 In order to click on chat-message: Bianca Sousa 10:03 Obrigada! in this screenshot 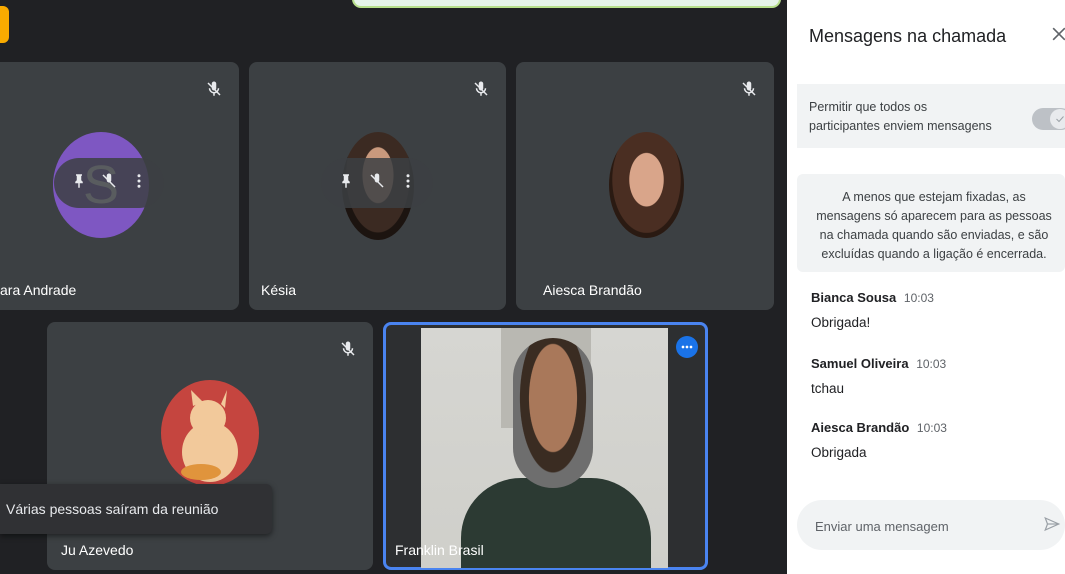, I will do `click(872, 310)`.